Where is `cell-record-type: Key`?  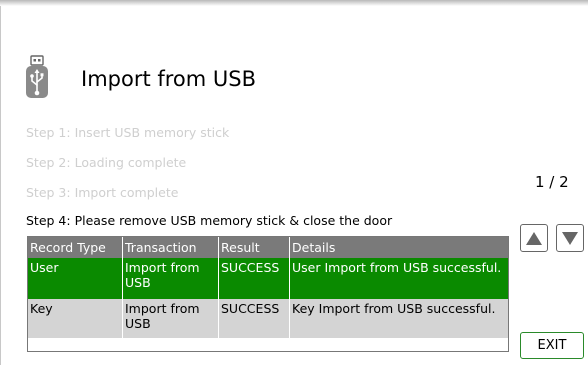 cell-record-type: Key is located at coordinates (75, 318).